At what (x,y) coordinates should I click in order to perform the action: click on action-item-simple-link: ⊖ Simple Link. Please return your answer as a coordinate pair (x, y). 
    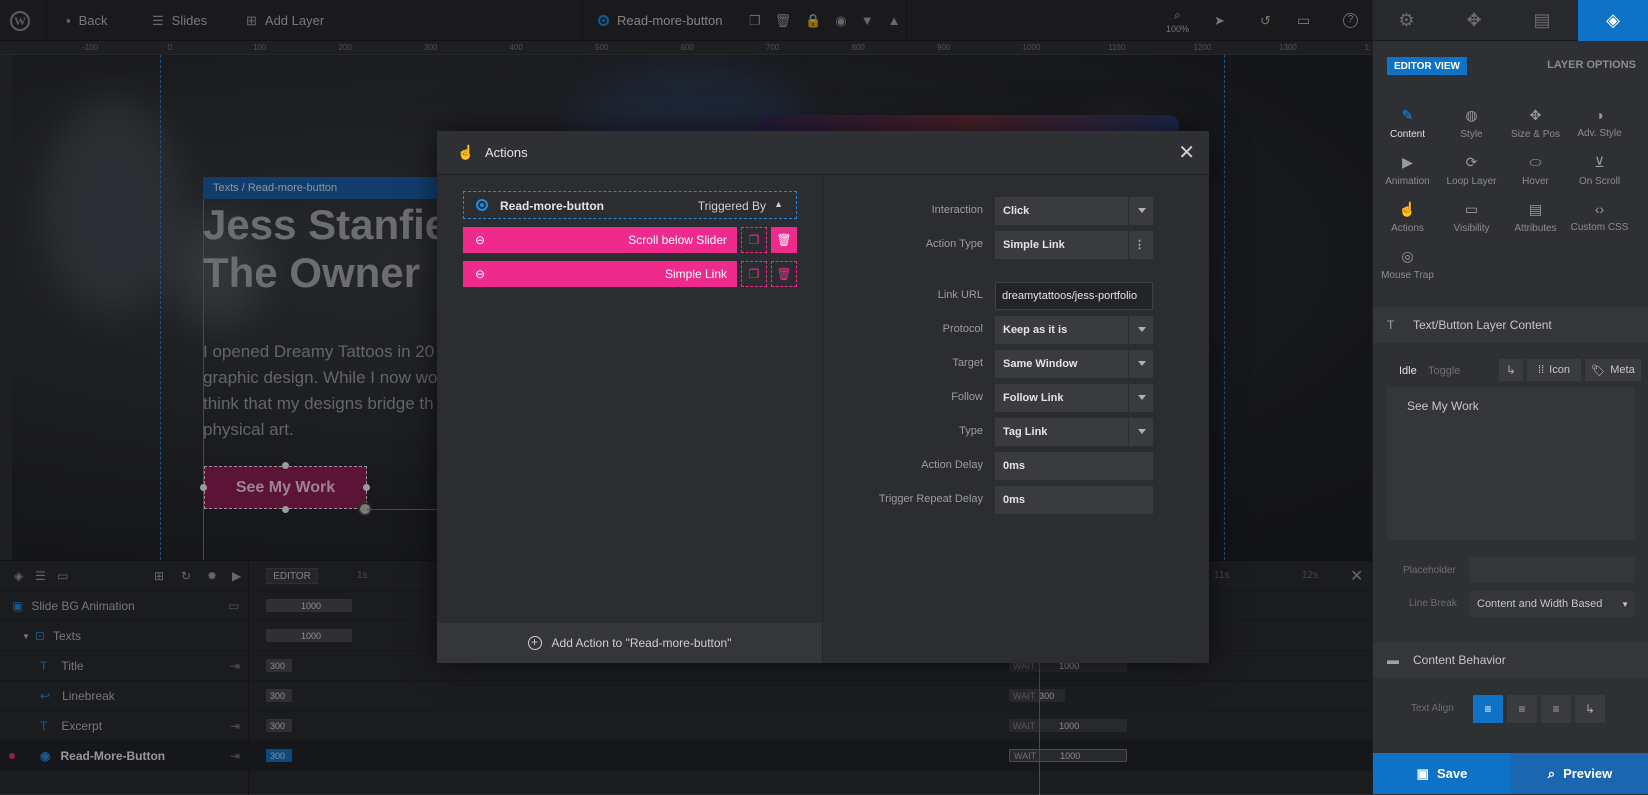
    Looking at the image, I should click on (600, 274).